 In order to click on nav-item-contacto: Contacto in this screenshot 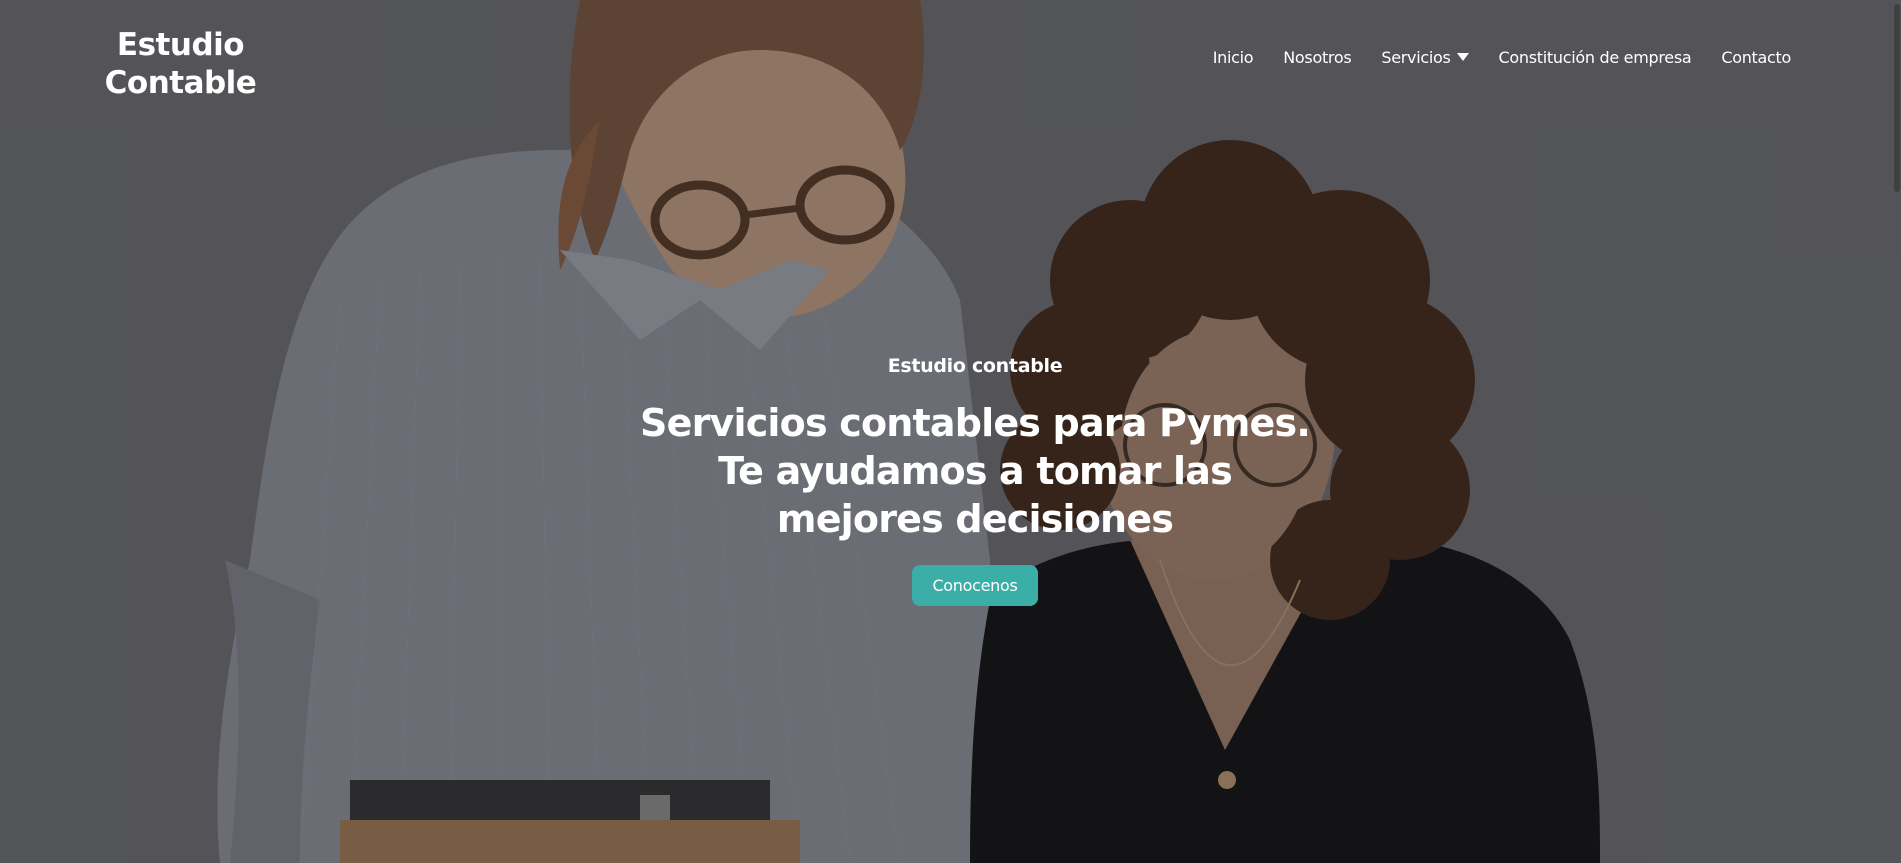, I will do `click(1756, 57)`.